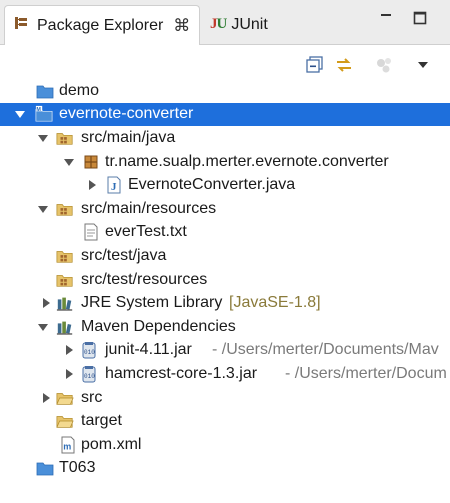  I want to click on collapse-all-icon, so click(315, 65).